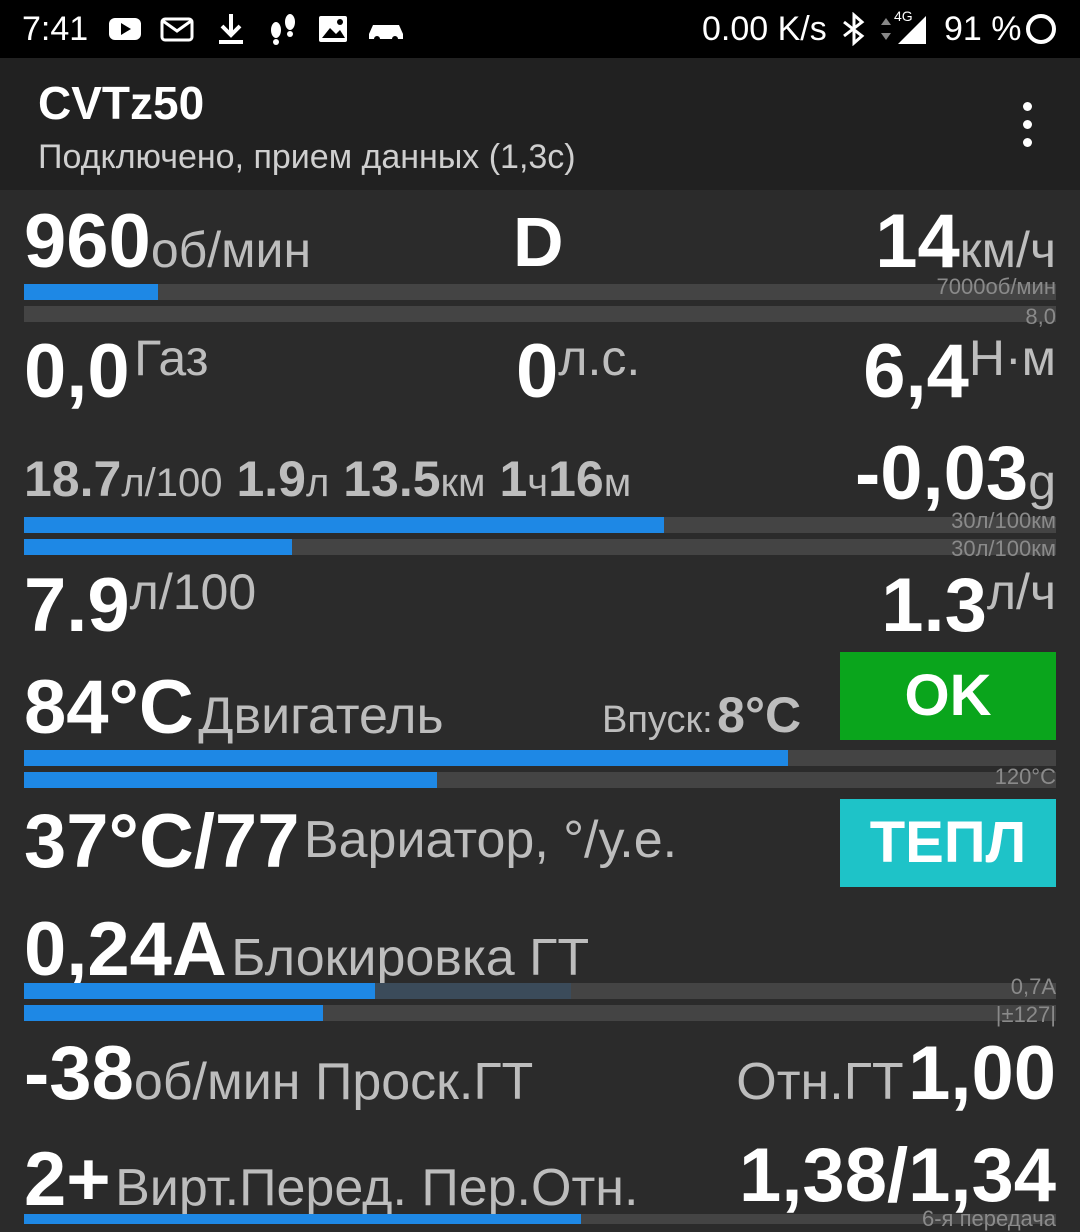  Describe the element at coordinates (764, 29) in the screenshot. I see `status-net-speed: 0.00 K/s` at that location.